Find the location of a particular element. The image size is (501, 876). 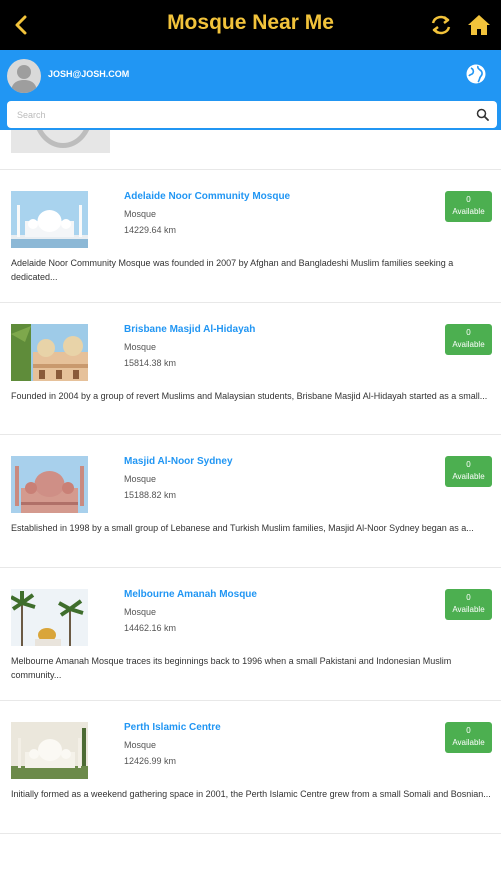

avatar is located at coordinates (24, 76).